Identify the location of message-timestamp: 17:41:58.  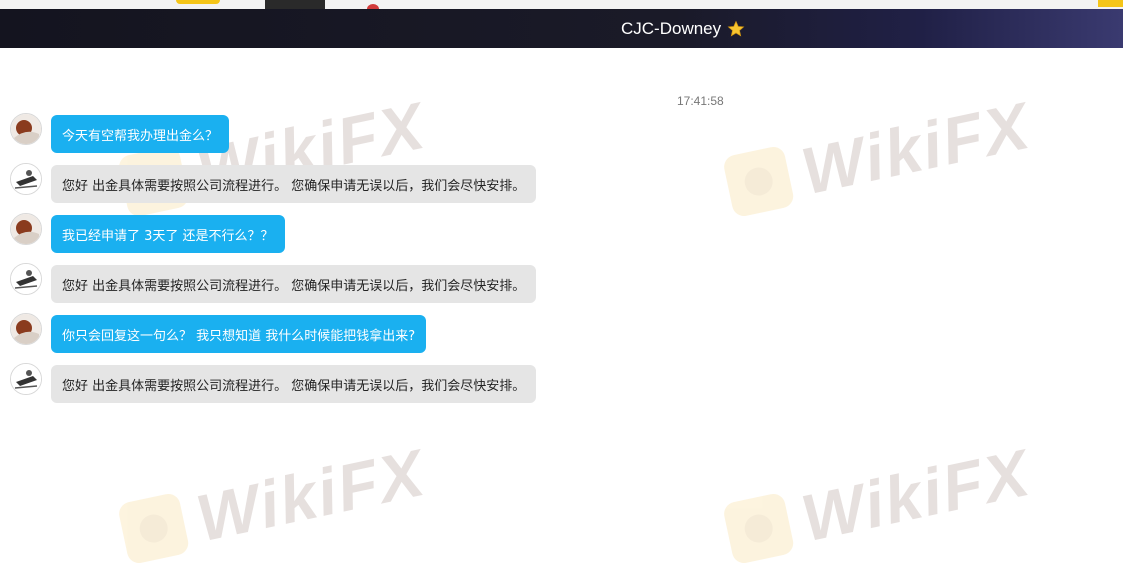
(700, 101).